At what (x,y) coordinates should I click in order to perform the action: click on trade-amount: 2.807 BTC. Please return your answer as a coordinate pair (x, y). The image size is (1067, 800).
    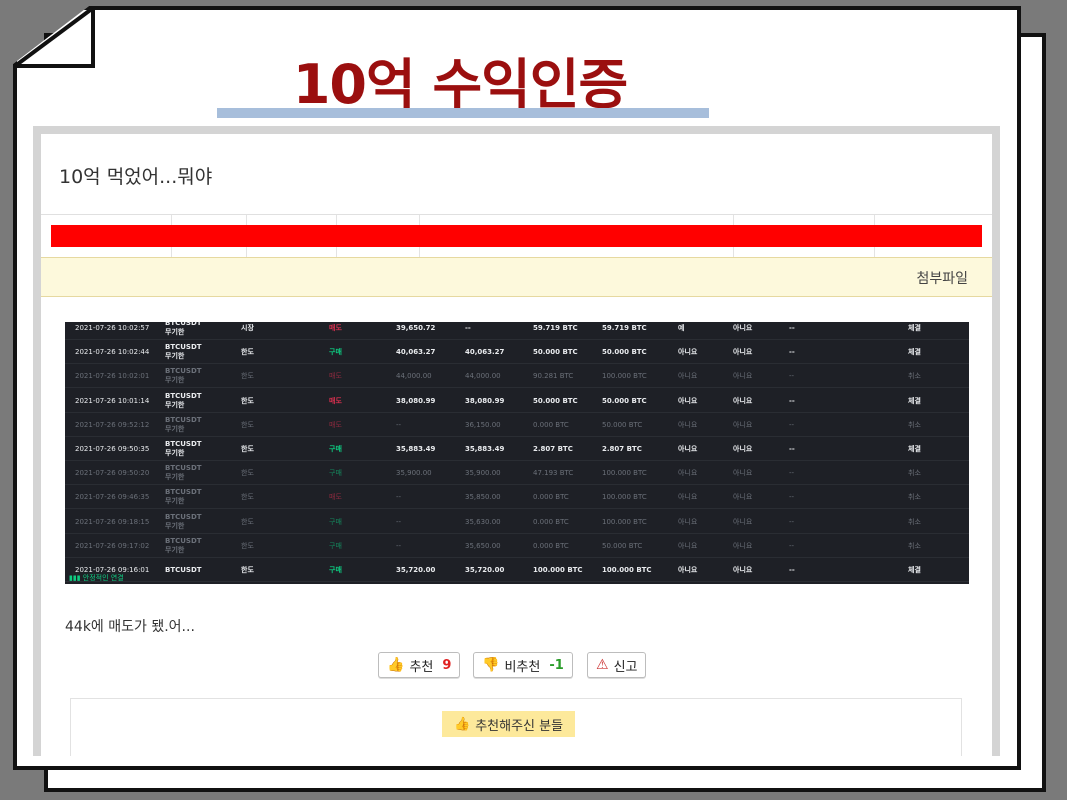
    Looking at the image, I should click on (622, 449).